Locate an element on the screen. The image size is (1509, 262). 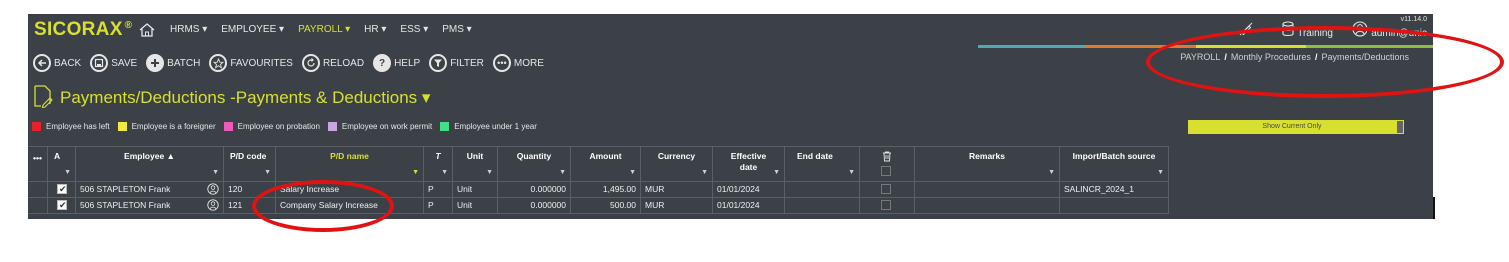
column-header-employee: Employee ▲ ▼ is located at coordinates (150, 164).